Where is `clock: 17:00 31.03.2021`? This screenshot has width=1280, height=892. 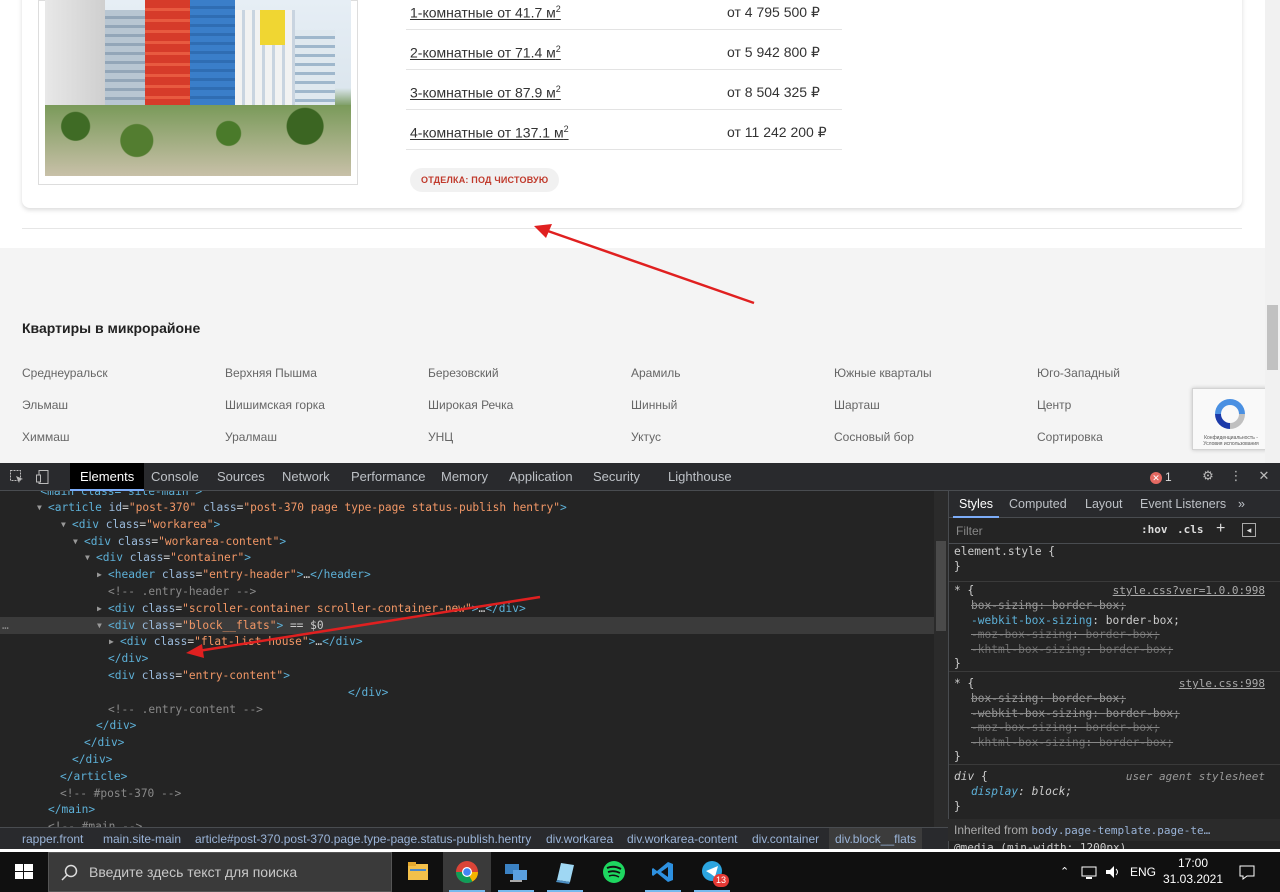 clock: 17:00 31.03.2021 is located at coordinates (1193, 871).